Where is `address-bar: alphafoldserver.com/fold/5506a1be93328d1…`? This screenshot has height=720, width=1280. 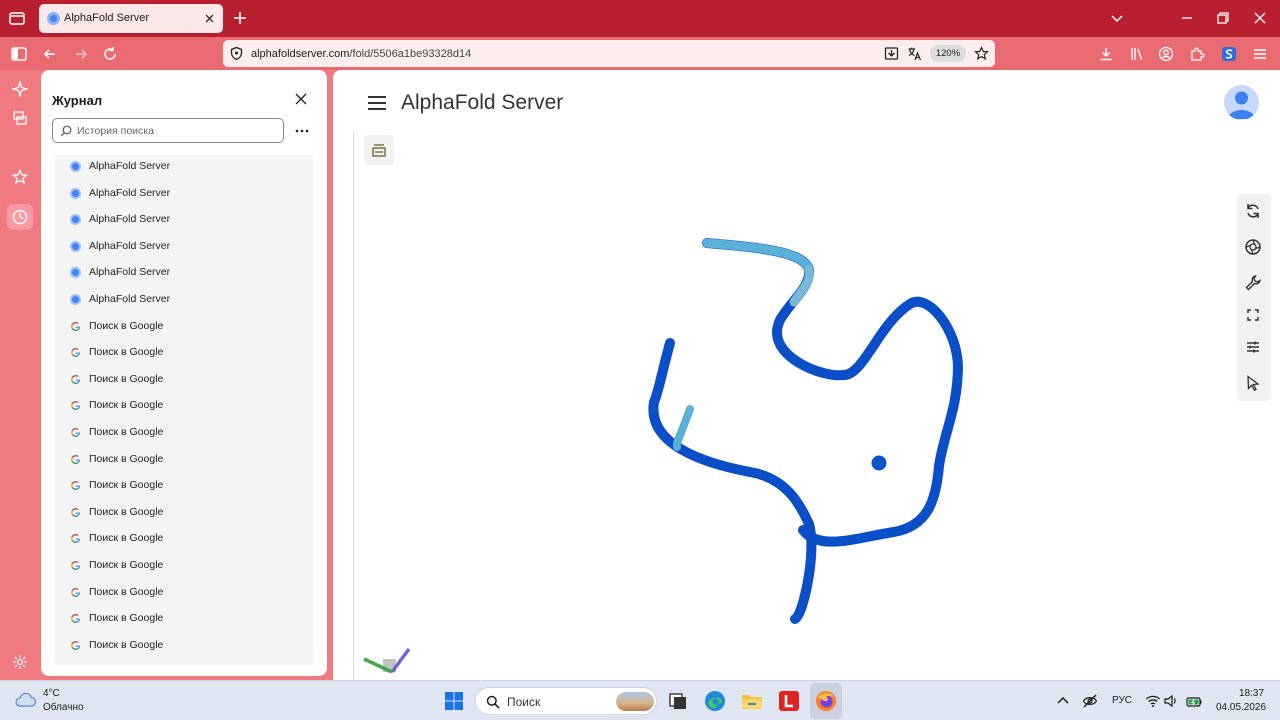 address-bar: alphafoldserver.com/fold/5506a1be93328d1… is located at coordinates (609, 53).